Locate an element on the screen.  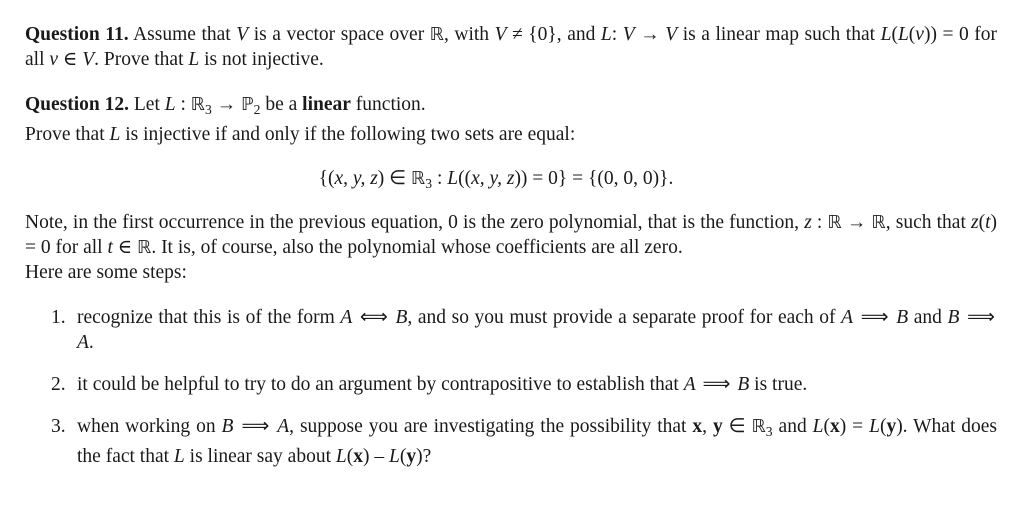
text-run: Here are some steps: is located at coordinates (106, 273).